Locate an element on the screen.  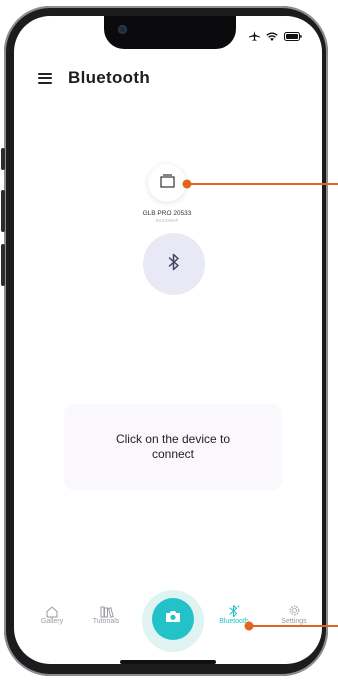
annotation-dot-bluetooth-tab is located at coordinates (249, 626).